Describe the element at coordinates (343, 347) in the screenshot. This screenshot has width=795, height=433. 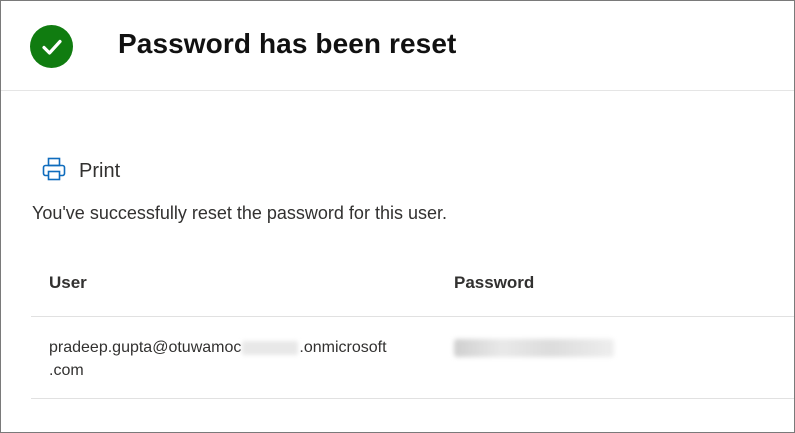
I see `user-email-suffix: .onmicrosoft` at that location.